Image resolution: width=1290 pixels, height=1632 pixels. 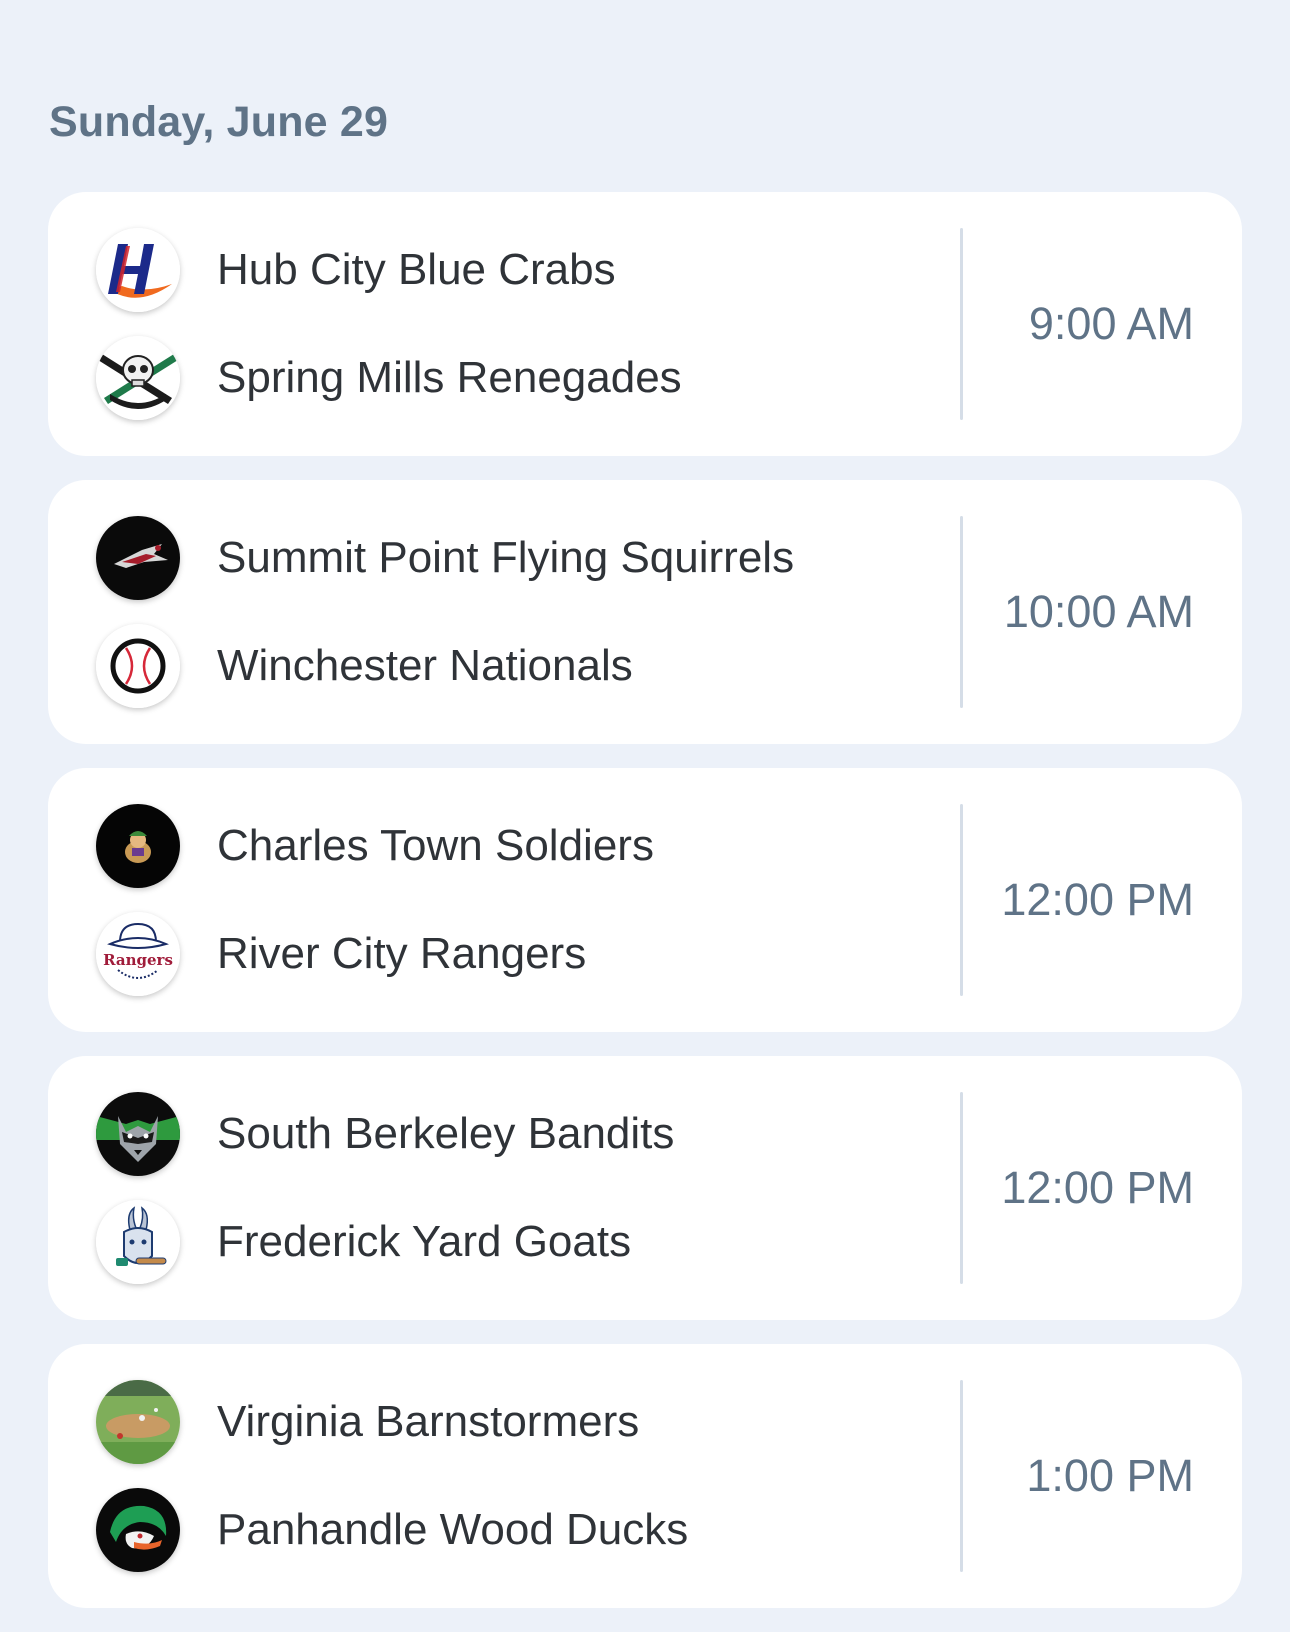 I want to click on charles-town-soldiers-logo, so click(x=138, y=846).